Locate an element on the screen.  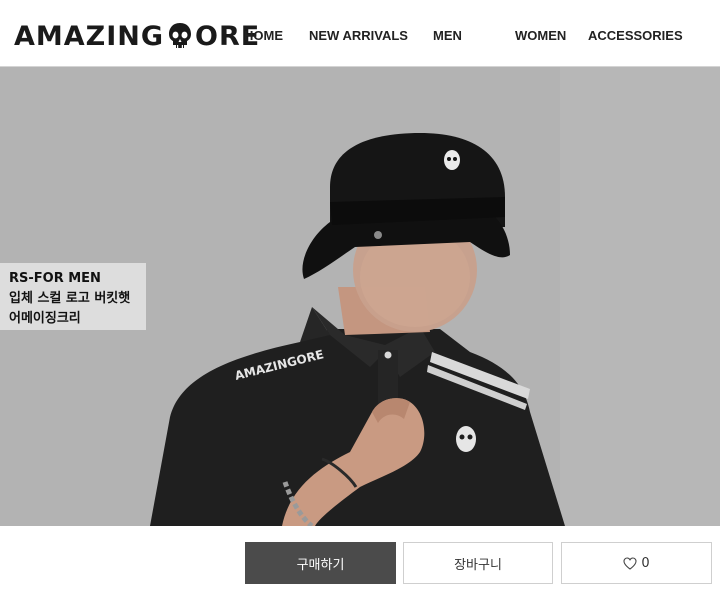
caption-line-brand: 어메이징크리 is located at coordinates (45, 318).